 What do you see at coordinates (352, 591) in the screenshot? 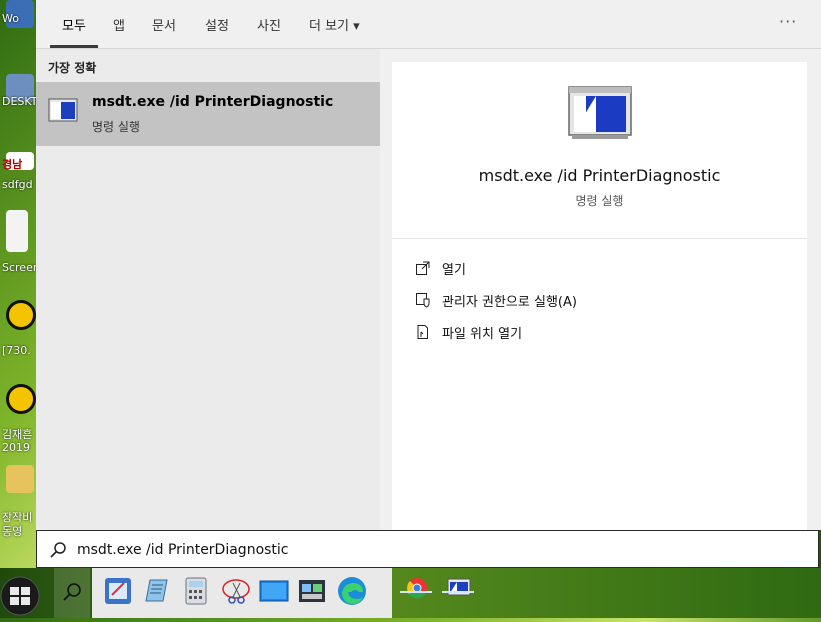
I see `edge-browser-icon` at bounding box center [352, 591].